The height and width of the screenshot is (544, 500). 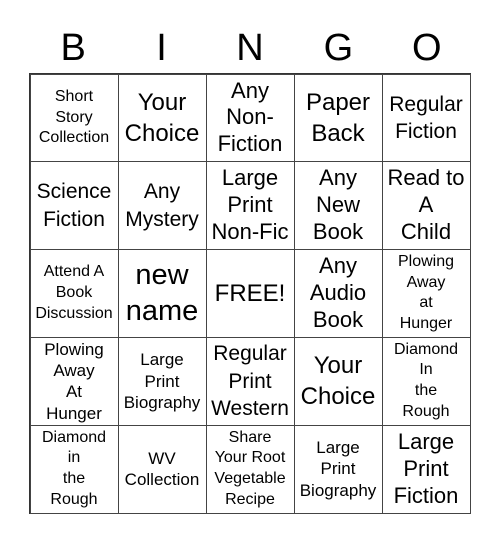 What do you see at coordinates (74, 206) in the screenshot?
I see `bingo-cell: Science Fiction` at bounding box center [74, 206].